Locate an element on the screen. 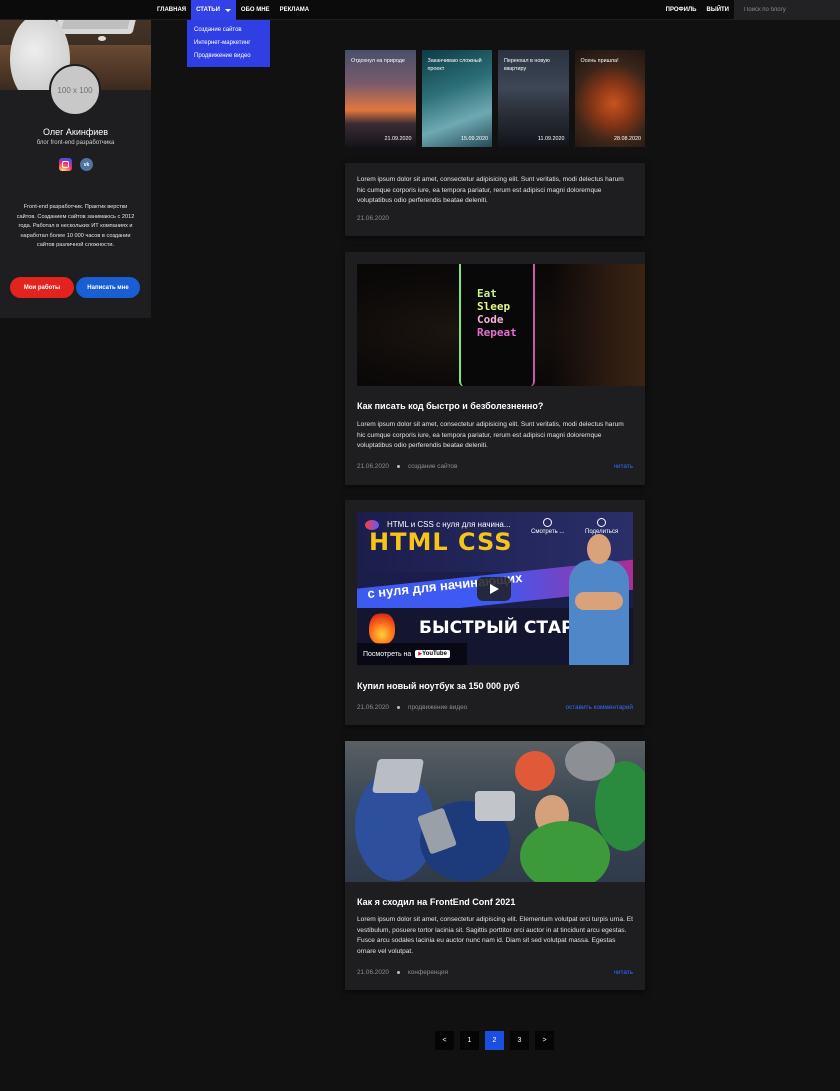 The height and width of the screenshot is (1091, 840). search-input is located at coordinates (787, 10).